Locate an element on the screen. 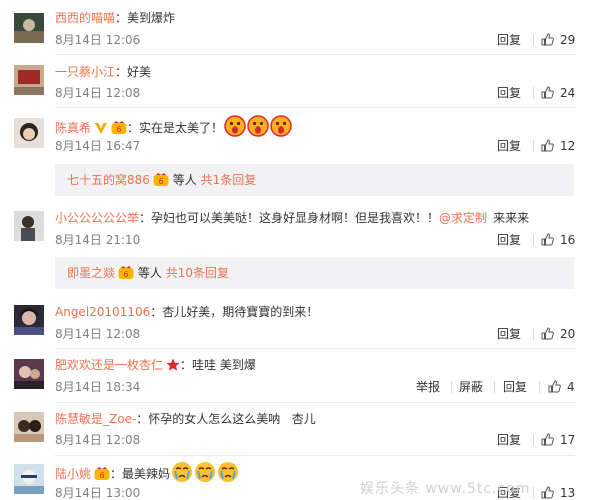 The width and height of the screenshot is (589, 500). username-link: 一只蔡小江 is located at coordinates (85, 72).